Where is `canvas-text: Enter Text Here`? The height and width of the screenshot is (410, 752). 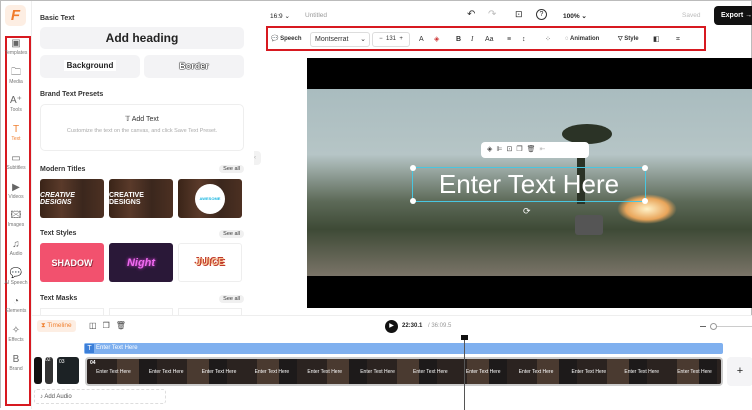 canvas-text: Enter Text Here is located at coordinates (529, 184).